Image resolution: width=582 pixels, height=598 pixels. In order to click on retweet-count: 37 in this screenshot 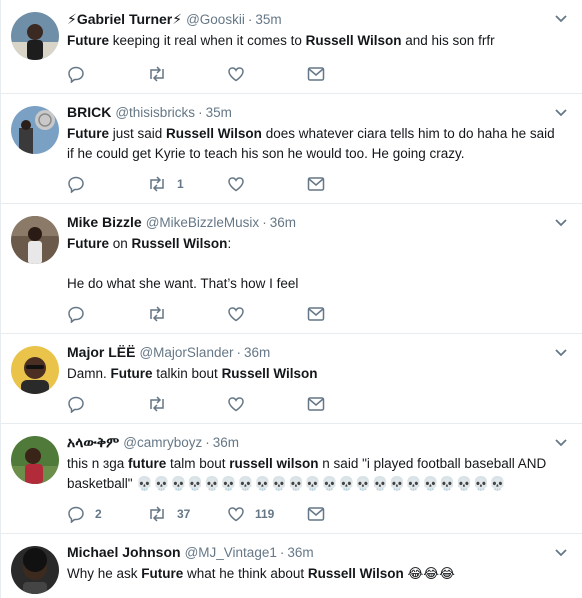, I will do `click(184, 514)`.